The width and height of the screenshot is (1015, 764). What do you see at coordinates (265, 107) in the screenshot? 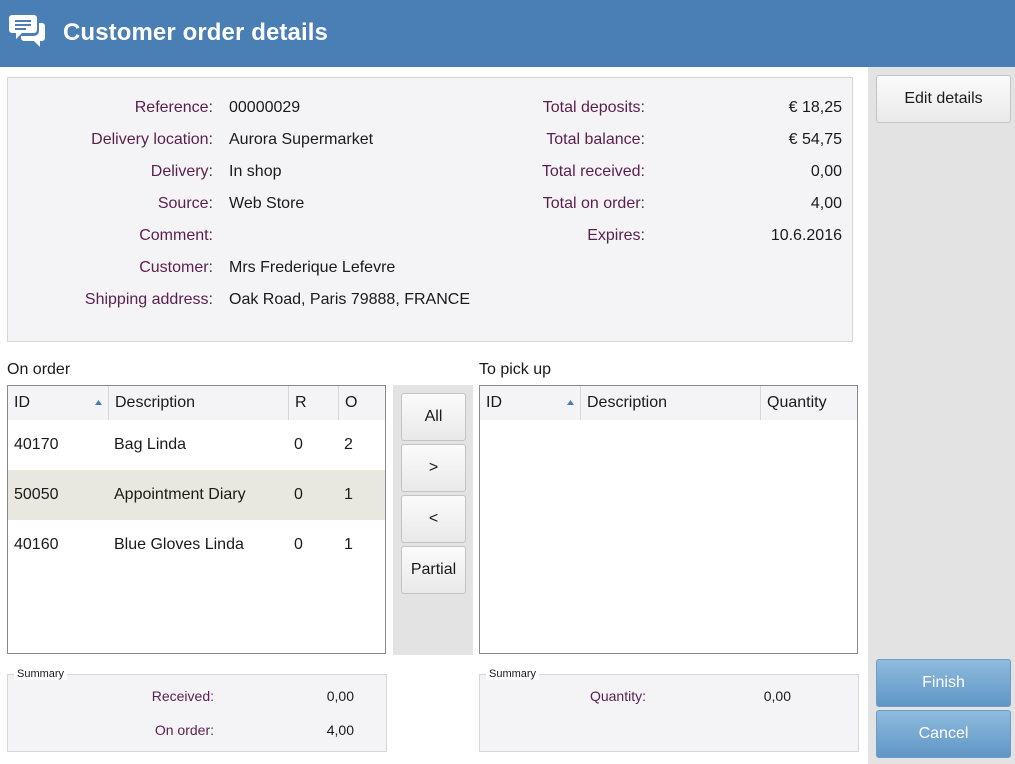
I see `reference-value: 00000029` at bounding box center [265, 107].